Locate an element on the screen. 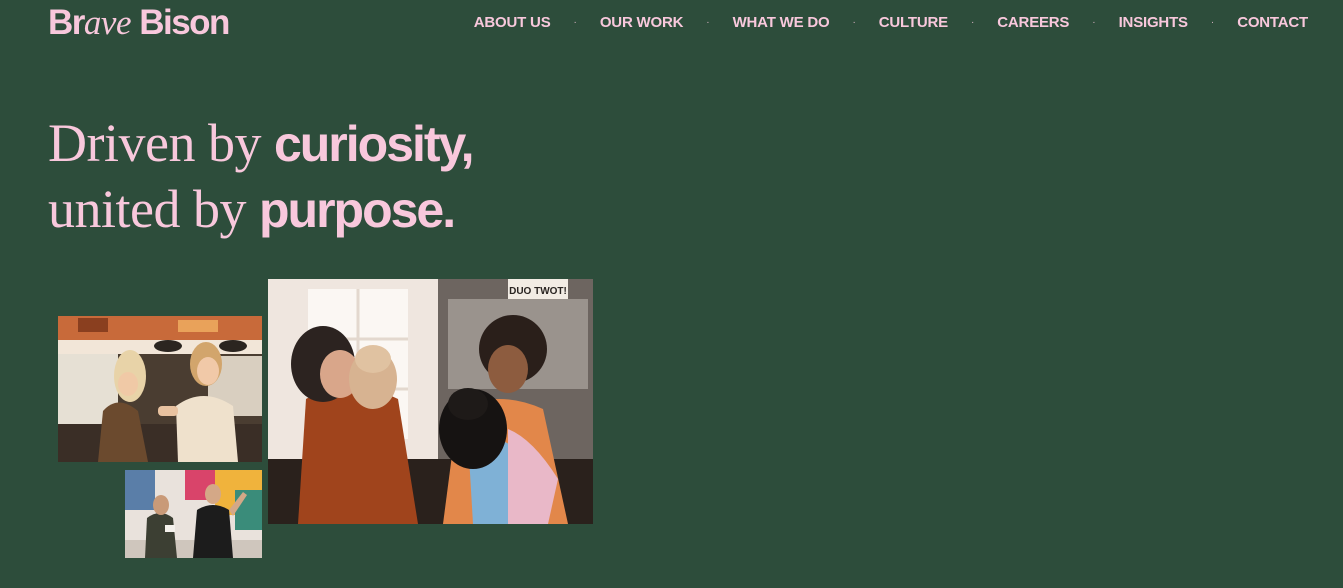 The height and width of the screenshot is (588, 1343). nav-item-careers: CAREERS is located at coordinates (1033, 22).